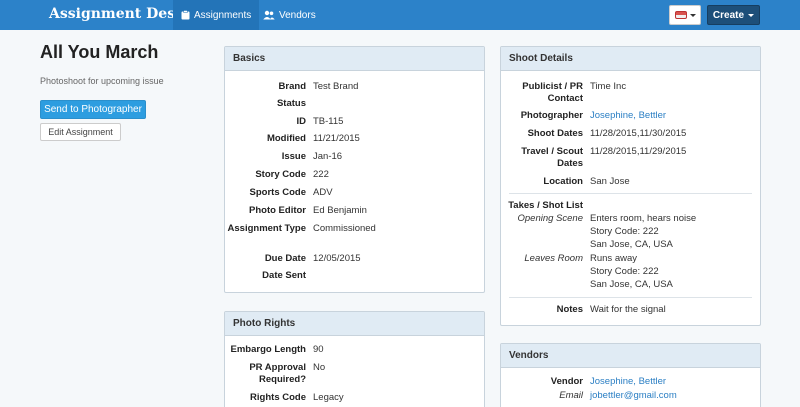 This screenshot has height=407, width=800. What do you see at coordinates (277, 373) in the screenshot?
I see `pr-approval-label: PR Approval Required?` at bounding box center [277, 373].